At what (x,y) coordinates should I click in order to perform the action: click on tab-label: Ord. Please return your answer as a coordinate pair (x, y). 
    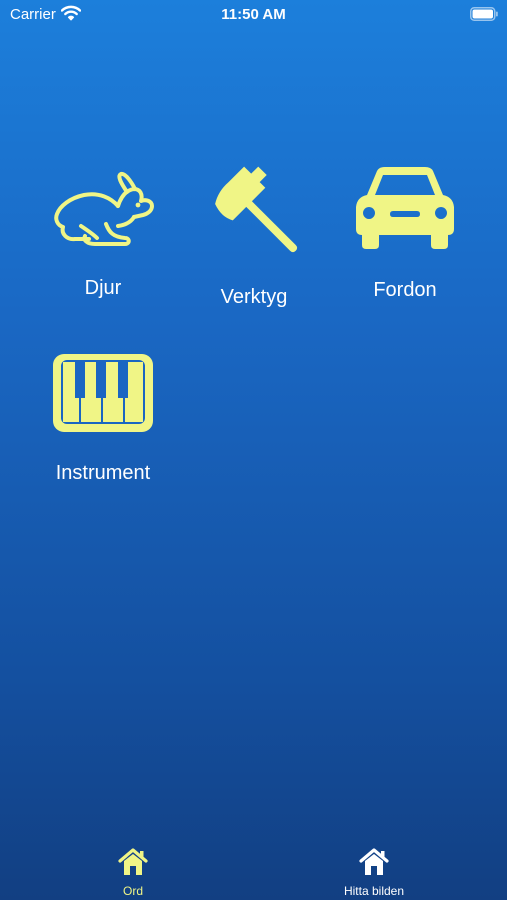
    Looking at the image, I should click on (132, 891).